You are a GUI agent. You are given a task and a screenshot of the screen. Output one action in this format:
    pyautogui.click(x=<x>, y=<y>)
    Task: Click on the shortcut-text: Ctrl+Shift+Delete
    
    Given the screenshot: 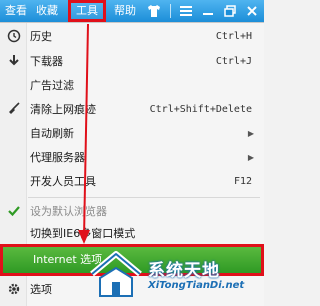 What is the action you would take?
    pyautogui.click(x=200, y=109)
    